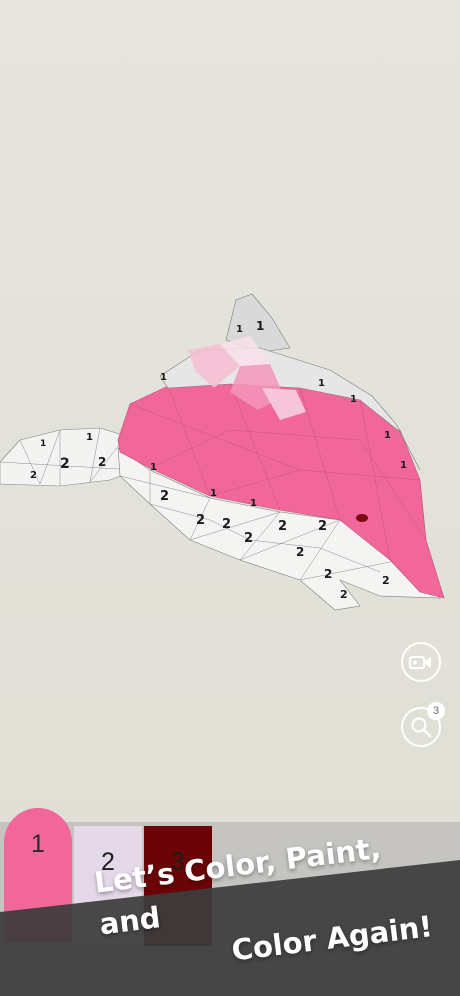 The image size is (460, 996). Describe the element at coordinates (436, 711) in the screenshot. I see `hint-count-badge: 3` at that location.